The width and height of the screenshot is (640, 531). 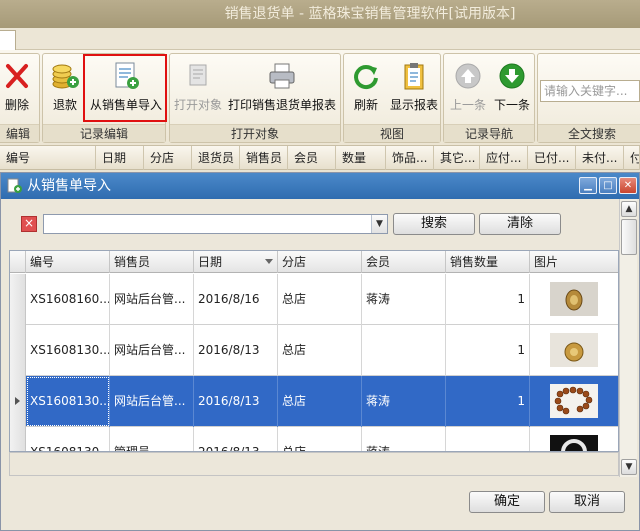 I want to click on group-label-record-edit: 记录编辑, so click(x=104, y=133).